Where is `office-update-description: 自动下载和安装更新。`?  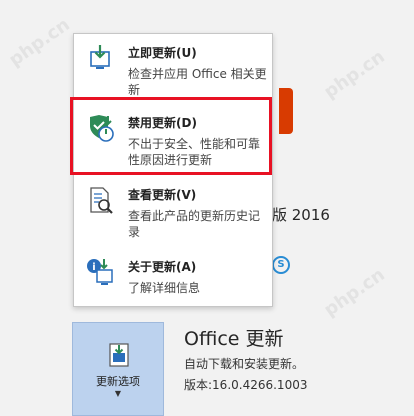
office-update-description: 自动下载和安装更新。 is located at coordinates (244, 364).